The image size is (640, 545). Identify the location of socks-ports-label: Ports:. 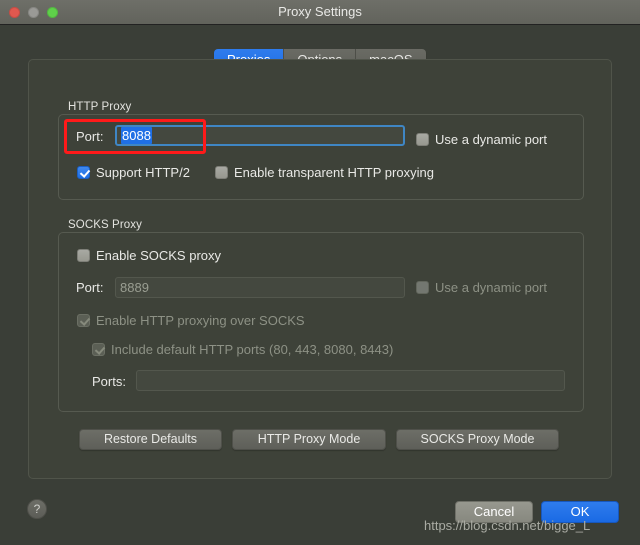
(109, 381).